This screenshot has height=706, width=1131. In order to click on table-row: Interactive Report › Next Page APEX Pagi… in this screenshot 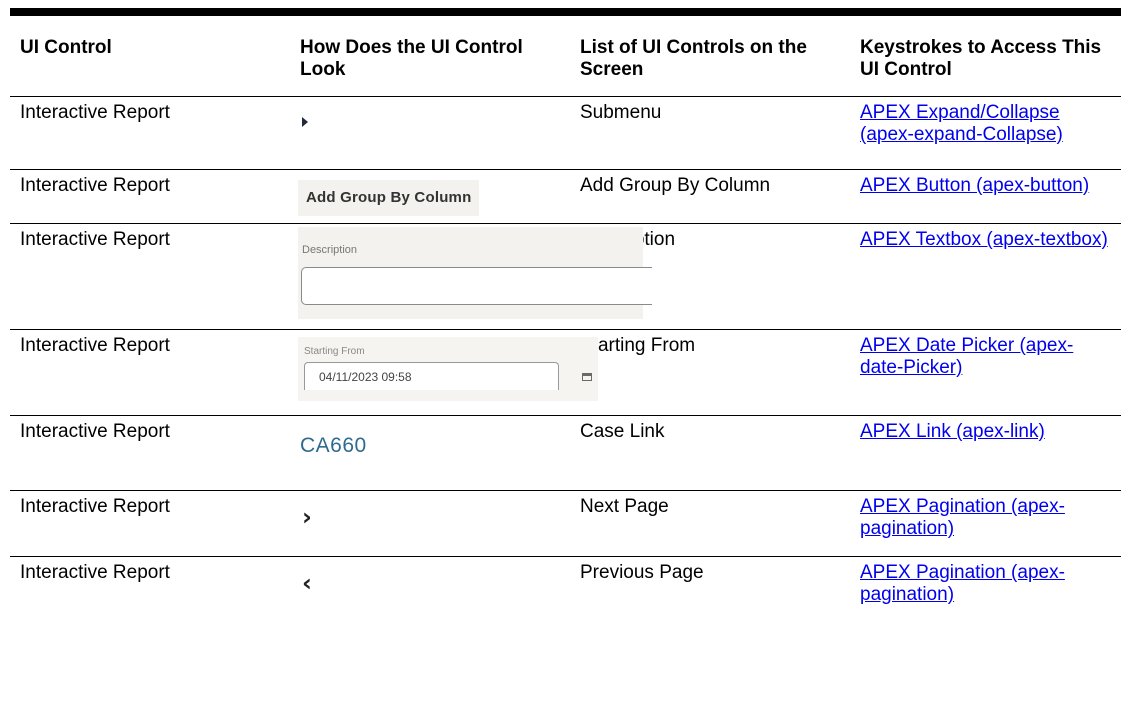, I will do `click(565, 524)`.